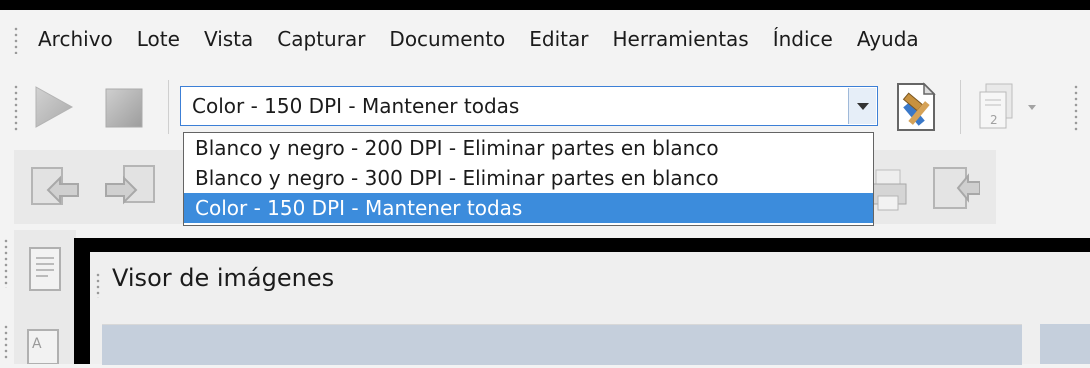 The height and width of the screenshot is (368, 1090). Describe the element at coordinates (53, 109) in the screenshot. I see `play-icon` at that location.